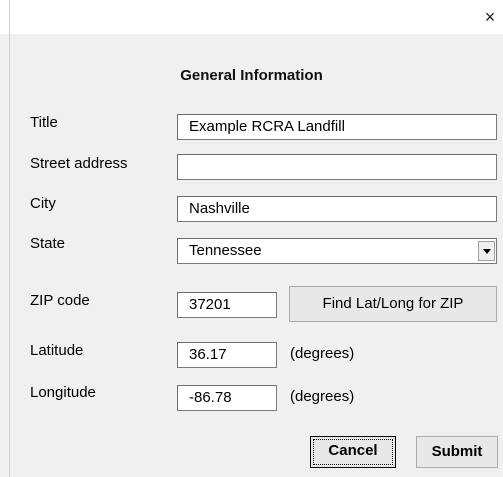 The height and width of the screenshot is (477, 503). Describe the element at coordinates (457, 452) in the screenshot. I see `submit-button: Submit` at that location.